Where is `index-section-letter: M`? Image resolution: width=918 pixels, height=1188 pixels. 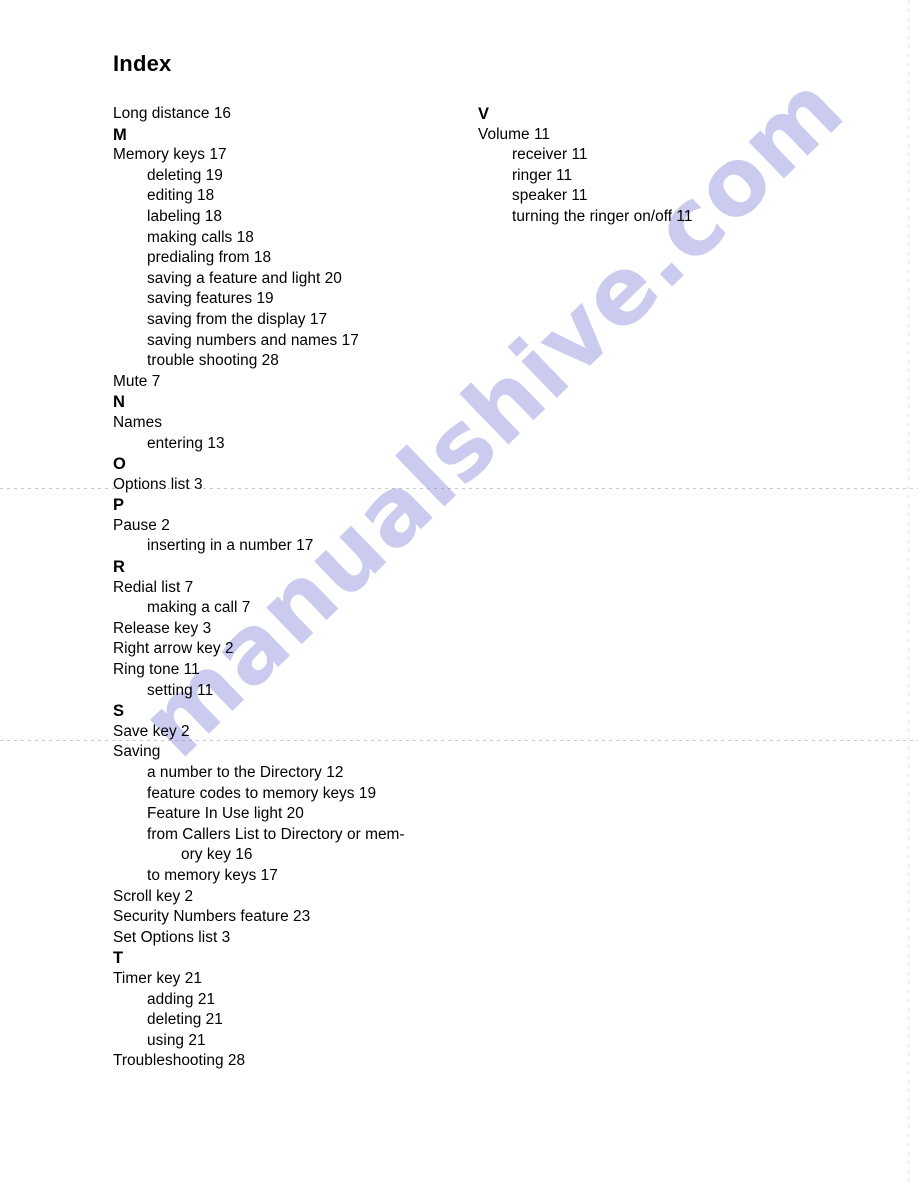
index-section-letter: M is located at coordinates (120, 134).